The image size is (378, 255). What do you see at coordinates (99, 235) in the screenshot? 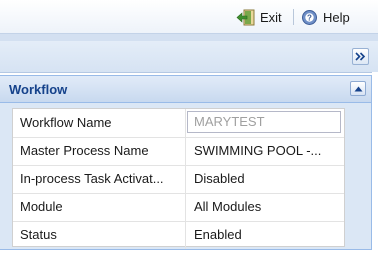
I see `property-name: Status` at bounding box center [99, 235].